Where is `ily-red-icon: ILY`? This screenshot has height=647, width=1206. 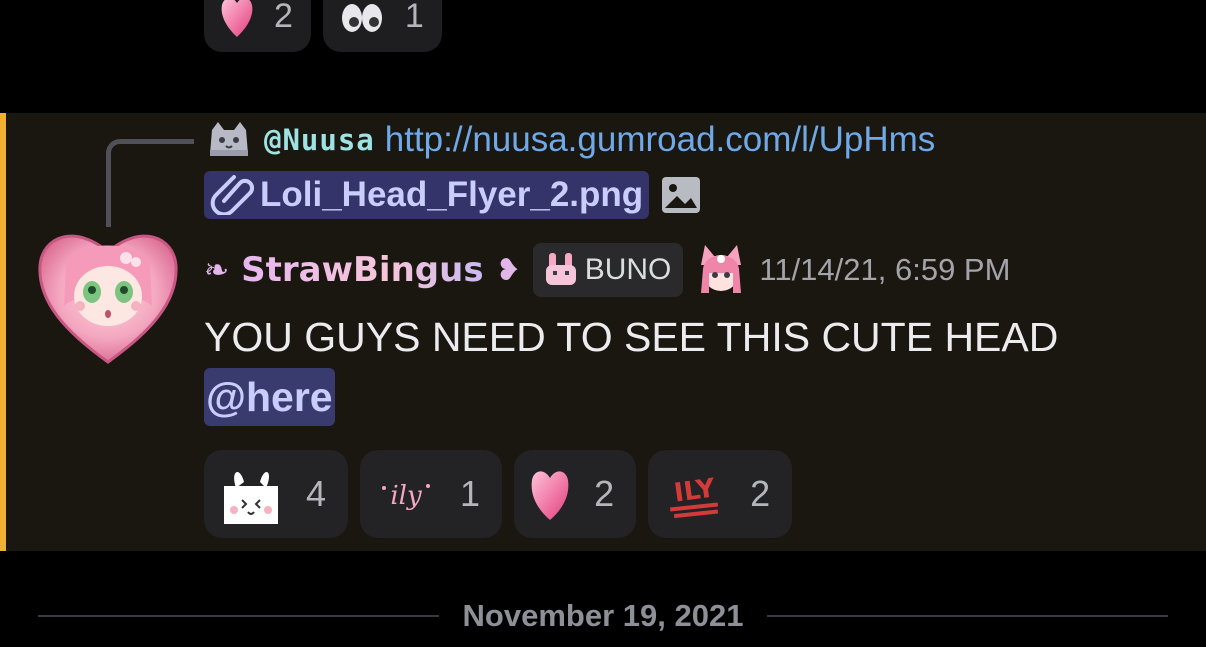
ily-red-icon: ILY is located at coordinates (694, 496).